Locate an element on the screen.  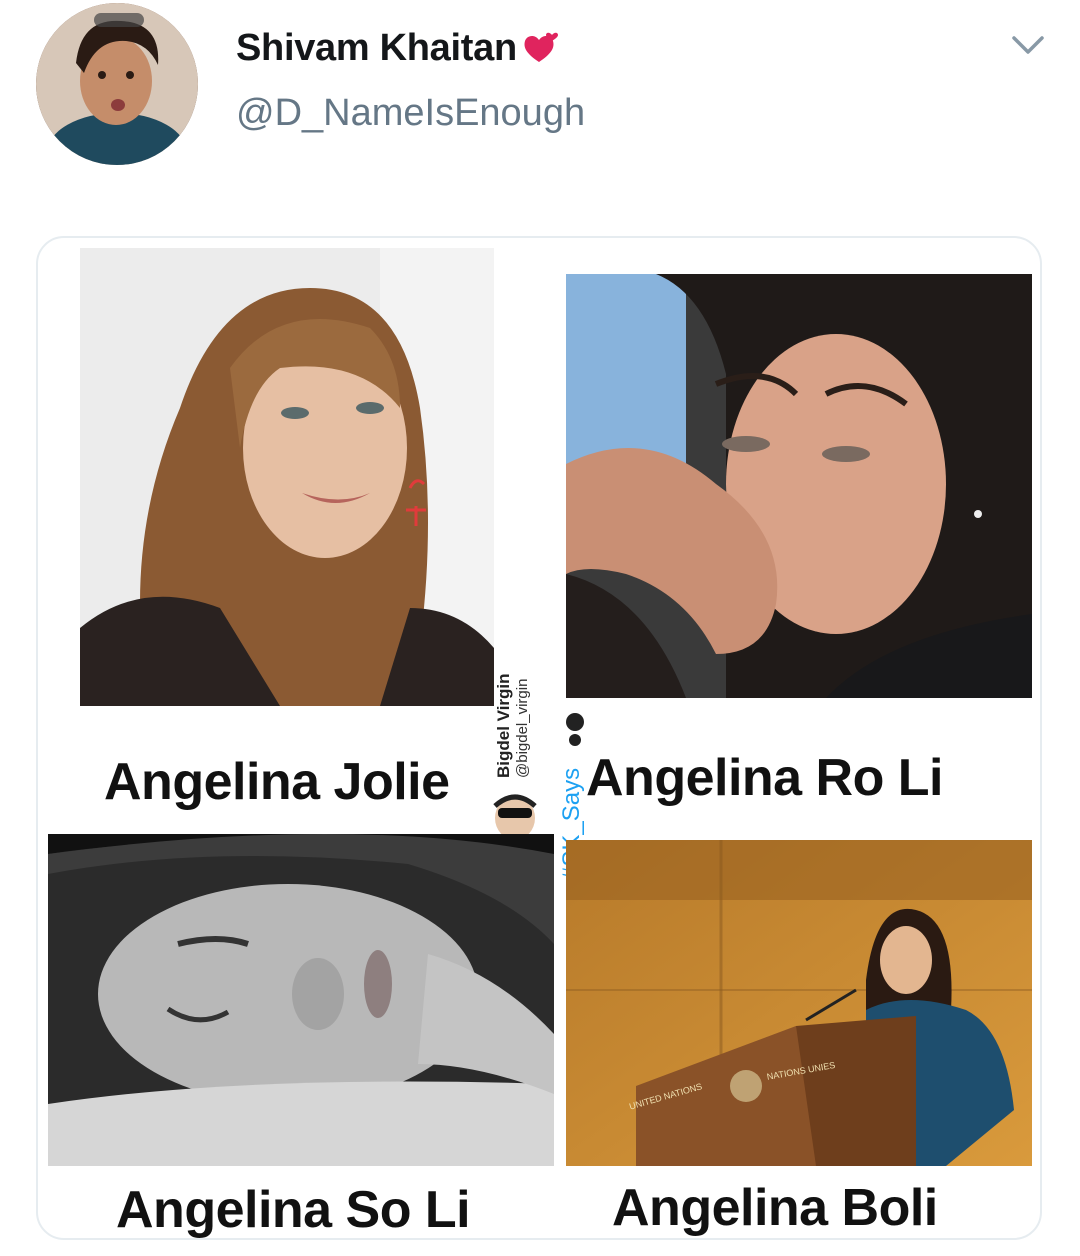
caption-jolie: Angelina Jolie is located at coordinates (277, 782).